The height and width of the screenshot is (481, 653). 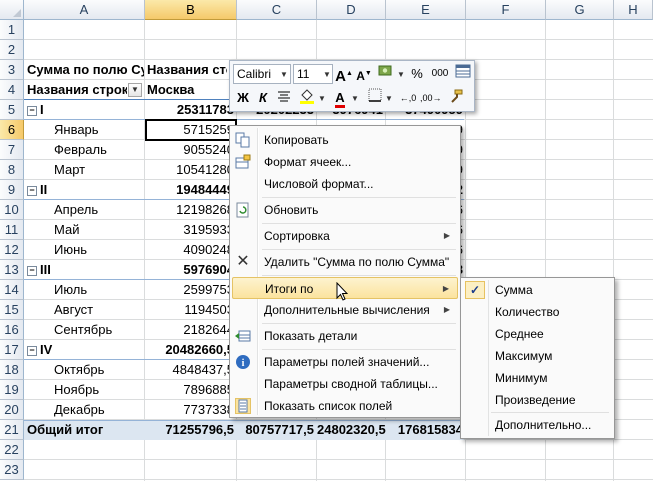 What do you see at coordinates (440, 74) in the screenshot?
I see `thousands-separator-button: 000` at bounding box center [440, 74].